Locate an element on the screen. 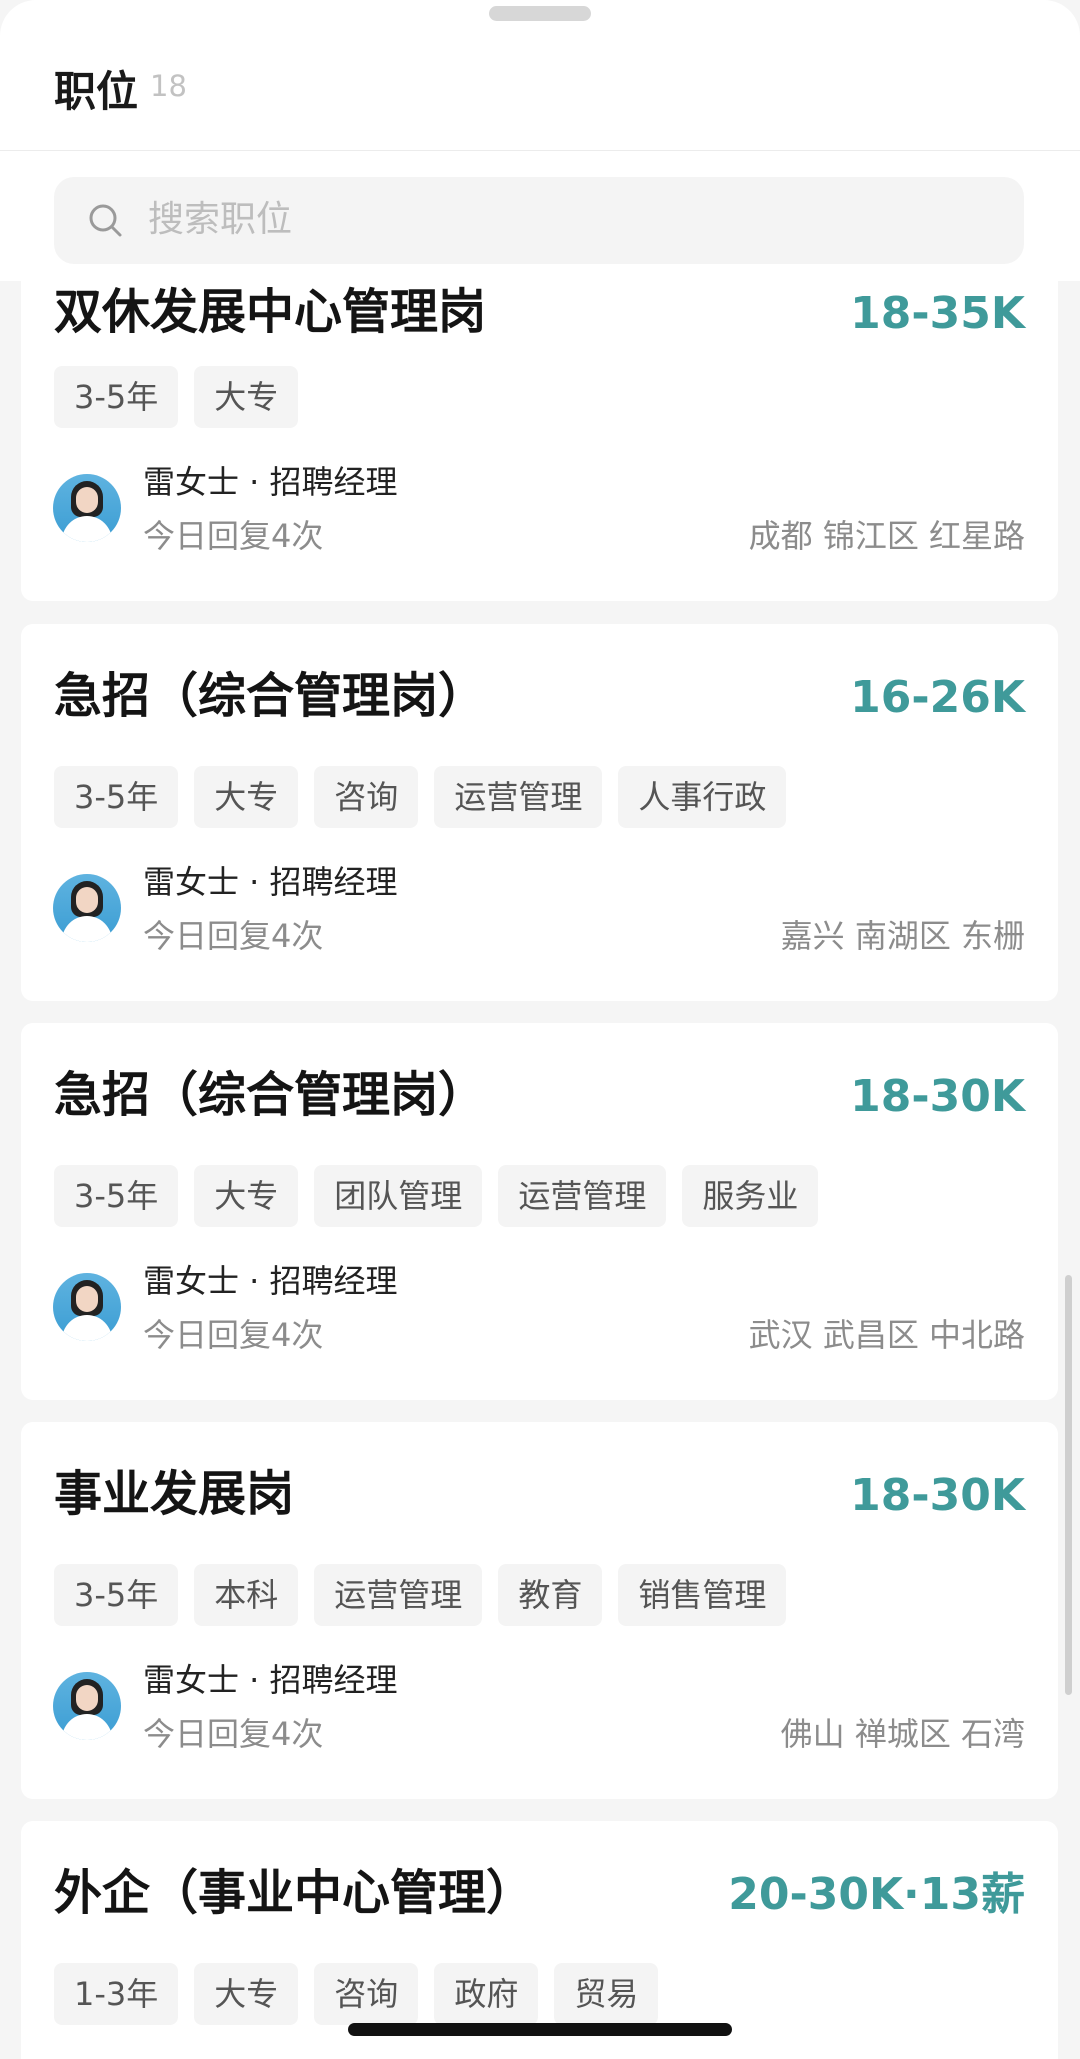  job-tags: 3-5年 大专 团队管理 运营管理 服务业 is located at coordinates (436, 1196).